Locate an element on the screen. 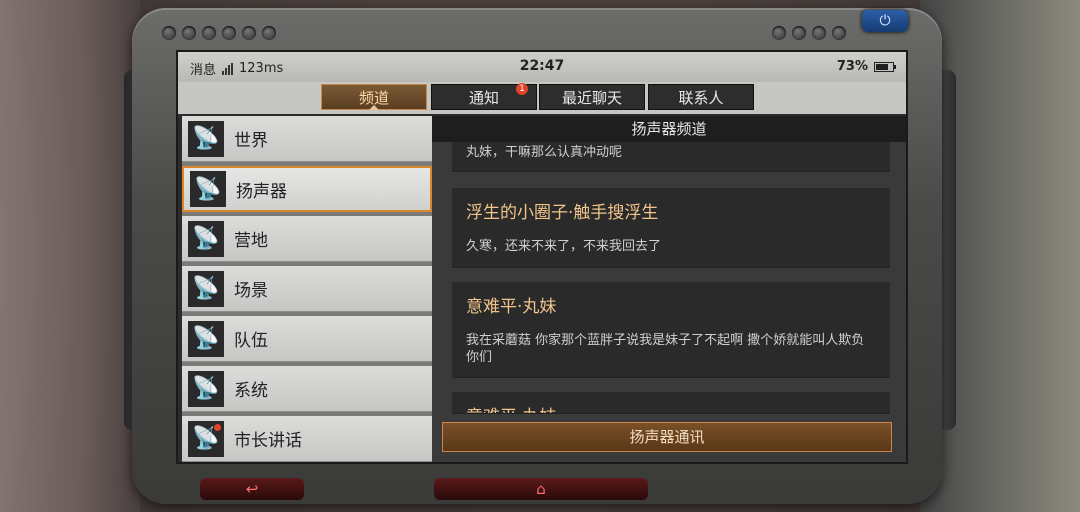 The width and height of the screenshot is (1080, 512). channel-item-team: 📡 队伍 is located at coordinates (307, 339).